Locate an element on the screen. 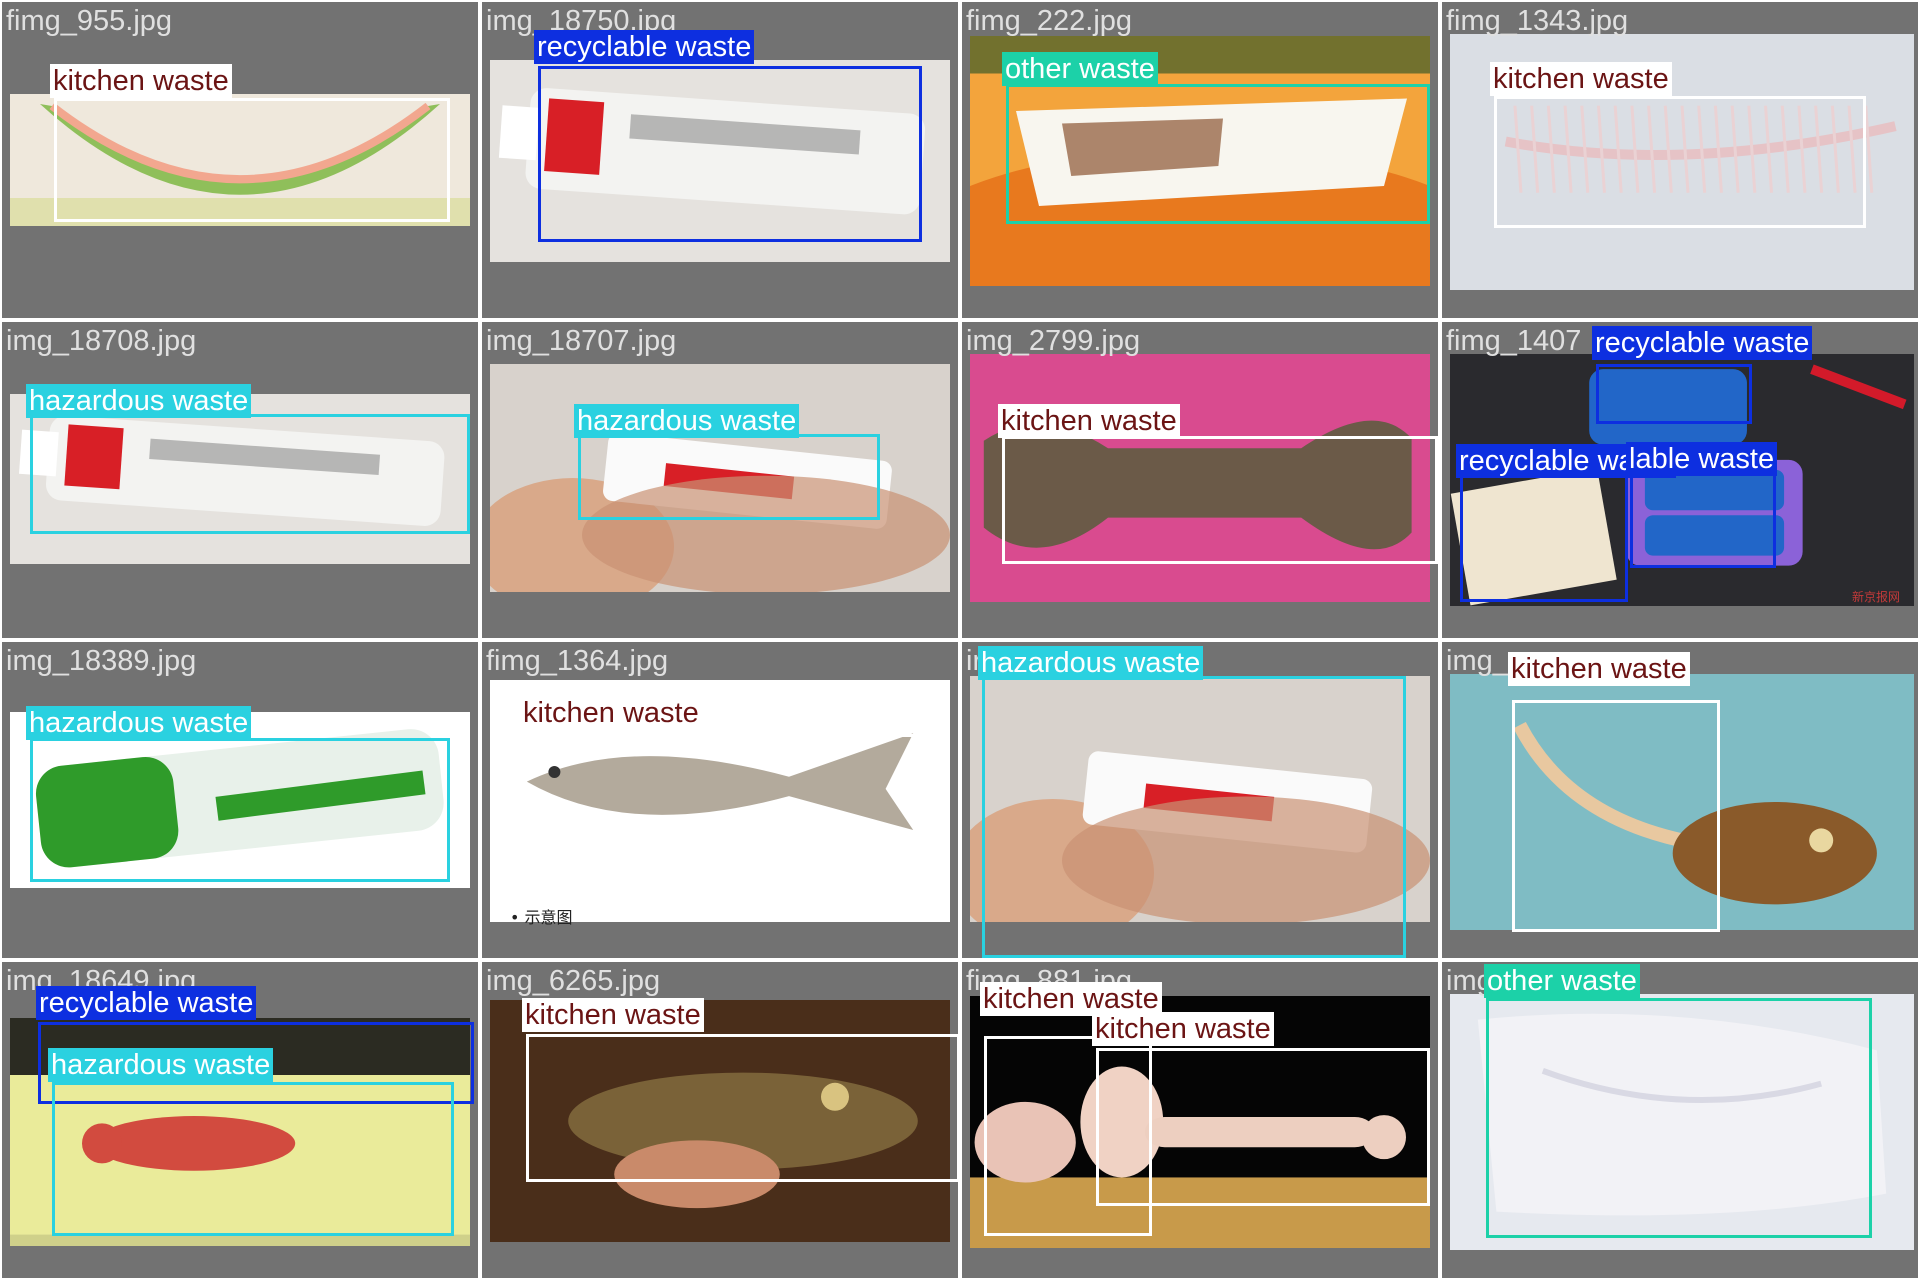 The height and width of the screenshot is (1280, 1920). image-filename: img_18708.jpg is located at coordinates (101, 341).